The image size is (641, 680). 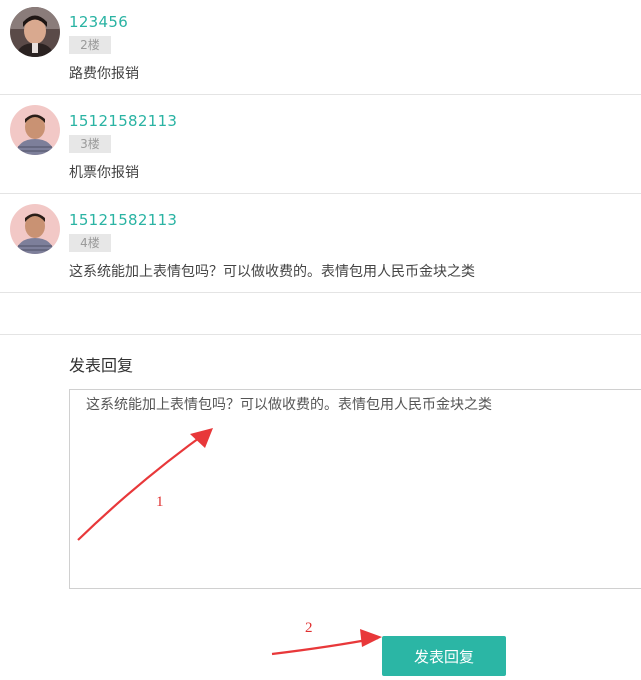 What do you see at coordinates (90, 144) in the screenshot?
I see `floor-badge: 3楼` at bounding box center [90, 144].